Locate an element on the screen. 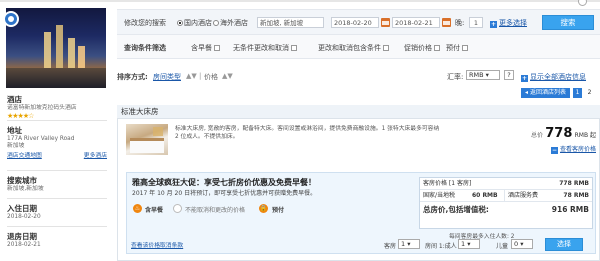  page-2: 2 is located at coordinates (589, 93).